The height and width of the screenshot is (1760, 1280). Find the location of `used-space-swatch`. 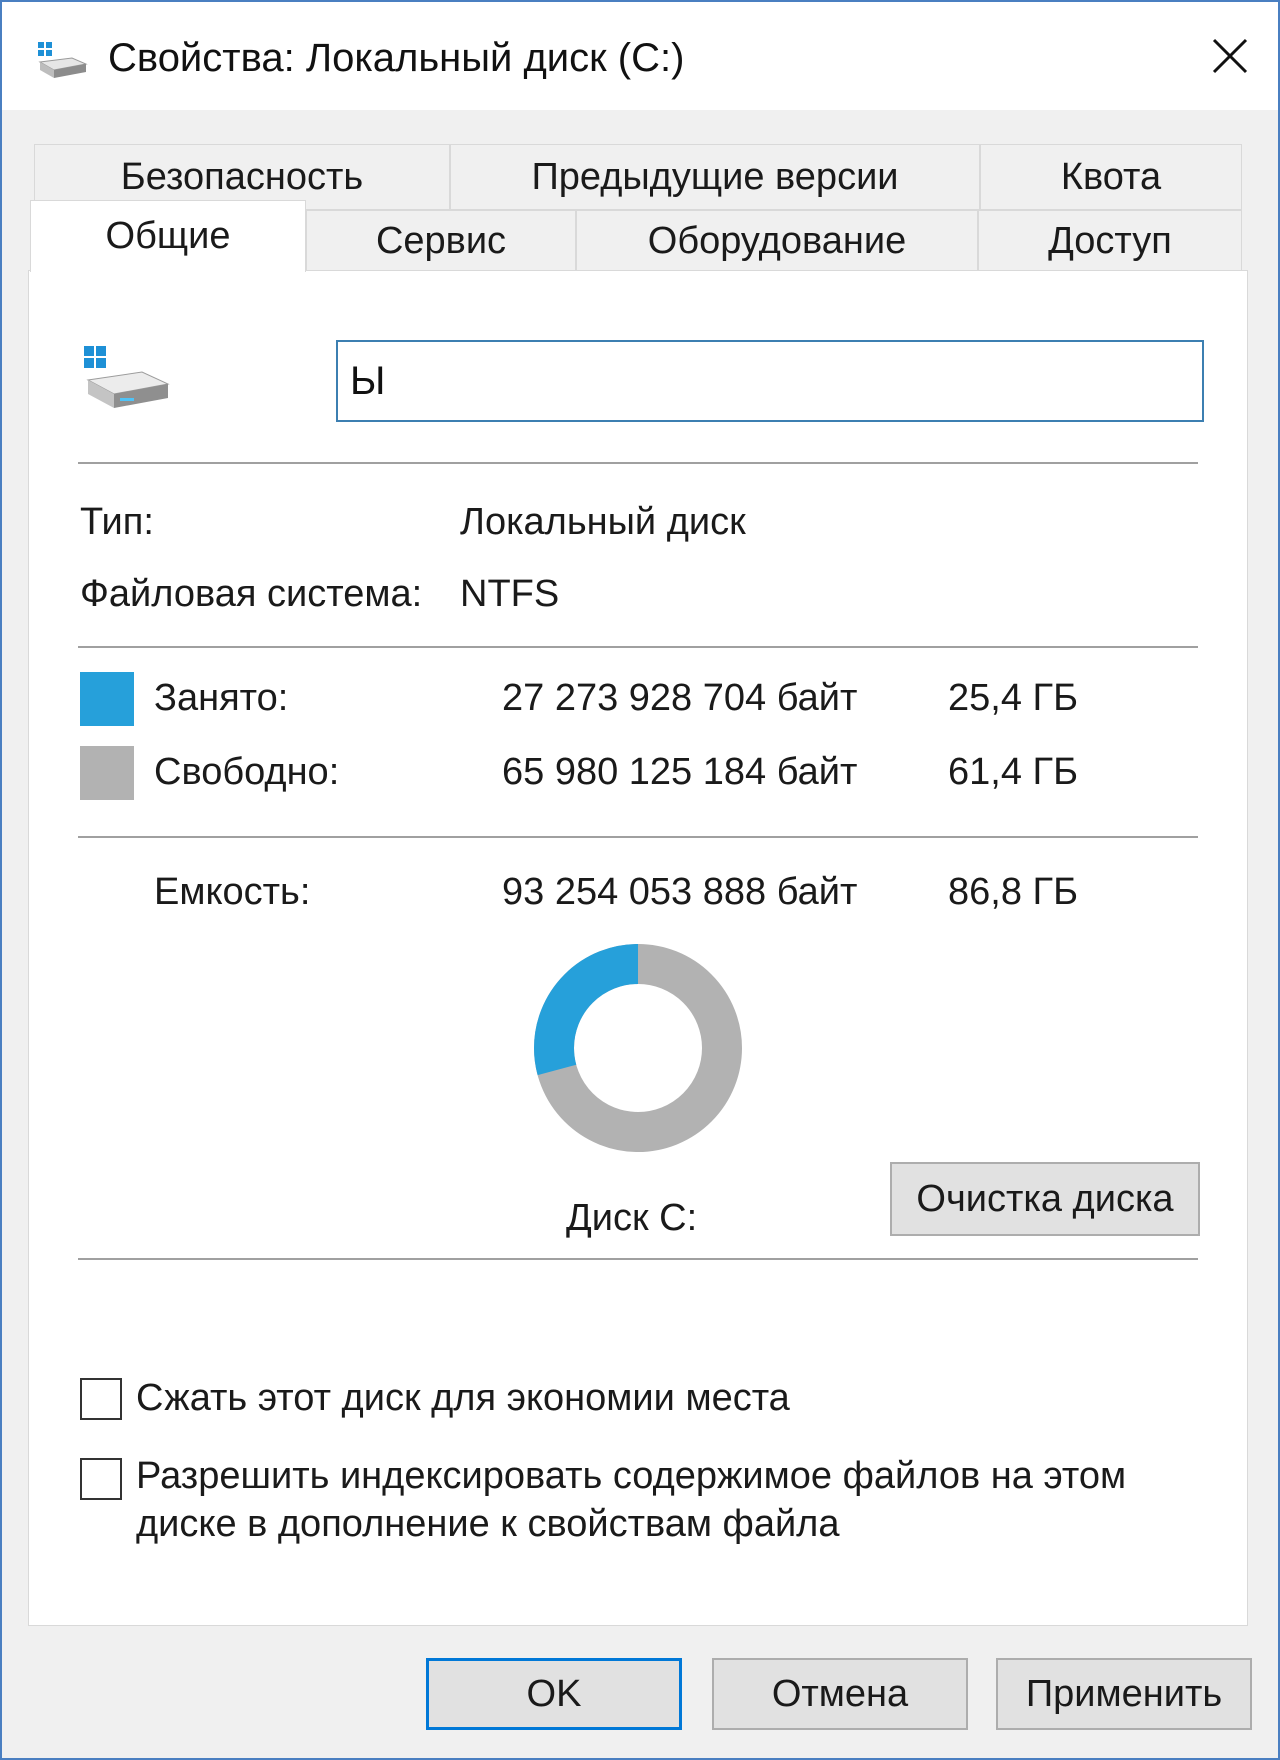

used-space-swatch is located at coordinates (107, 699).